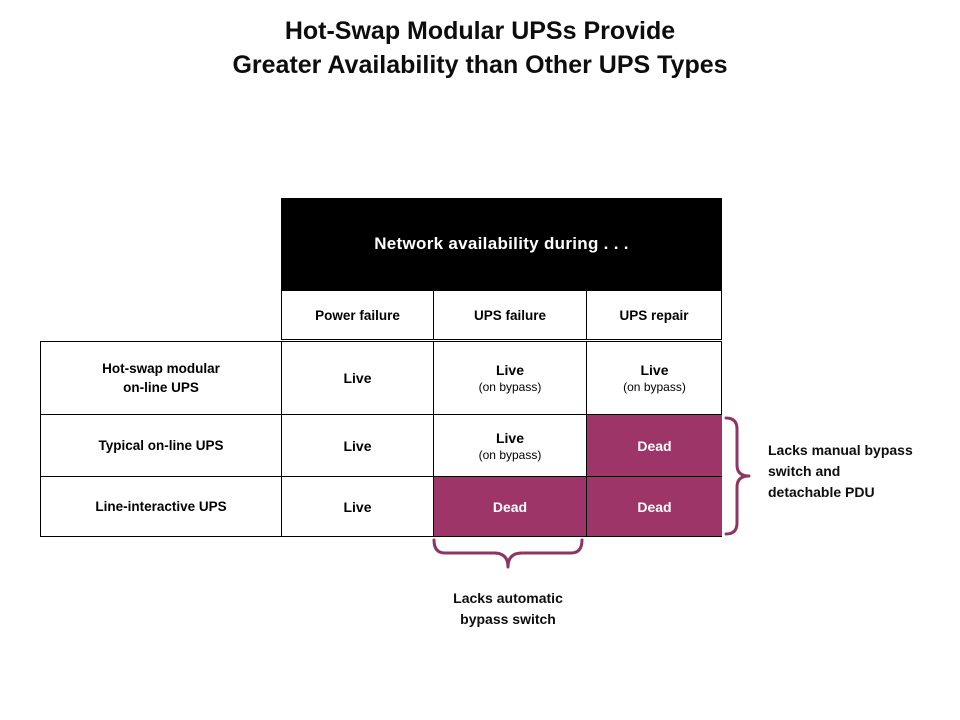 The width and height of the screenshot is (960, 720). I want to click on cell-r2-ups-failure: Dead, so click(509, 506).